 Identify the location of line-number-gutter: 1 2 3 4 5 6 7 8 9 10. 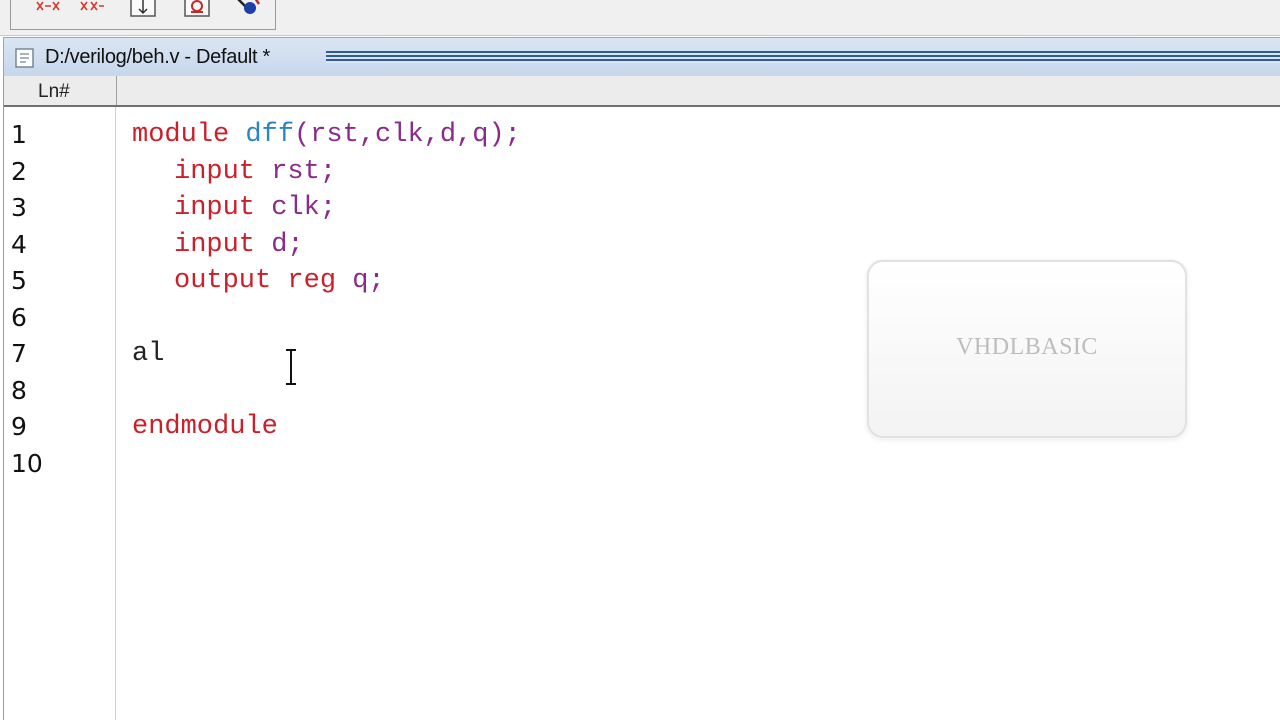
(61, 299).